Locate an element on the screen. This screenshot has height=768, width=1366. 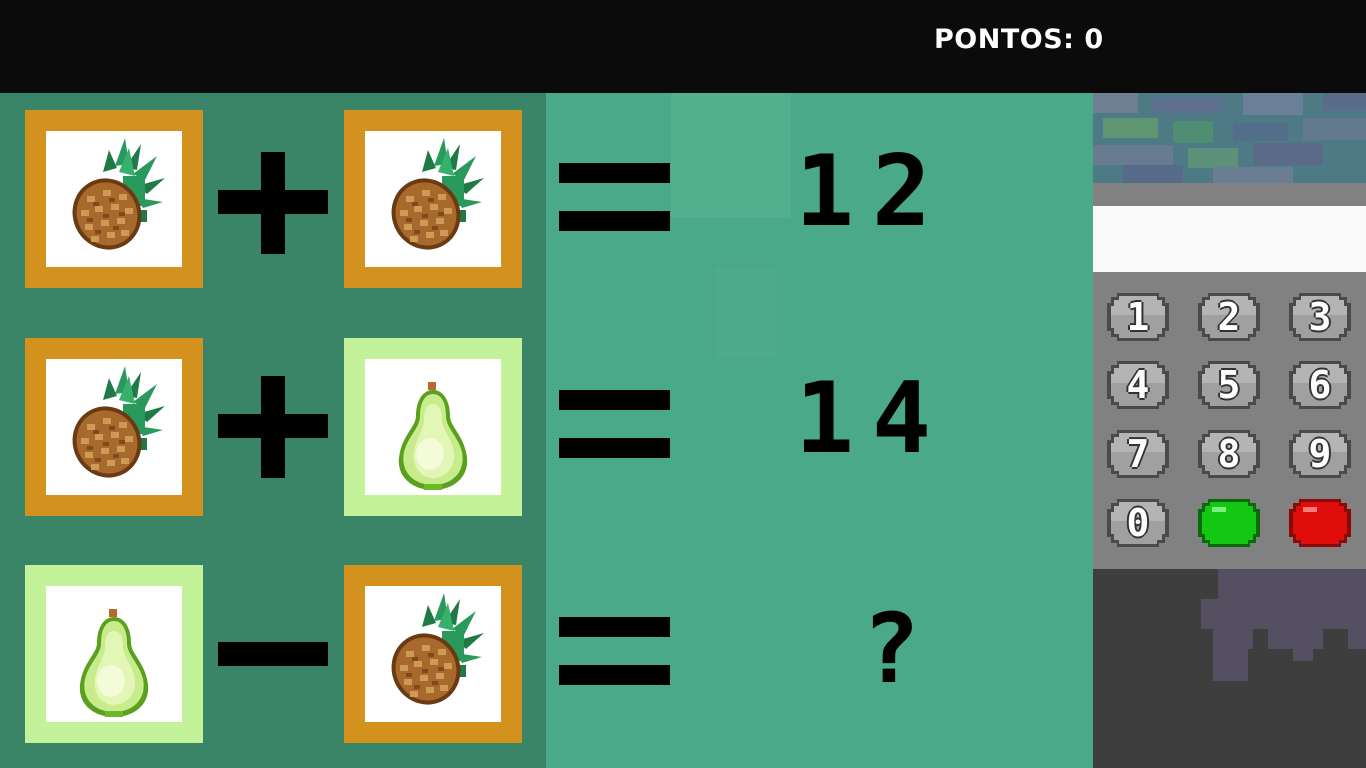
key-label: 6 is located at coordinates (1320, 385).